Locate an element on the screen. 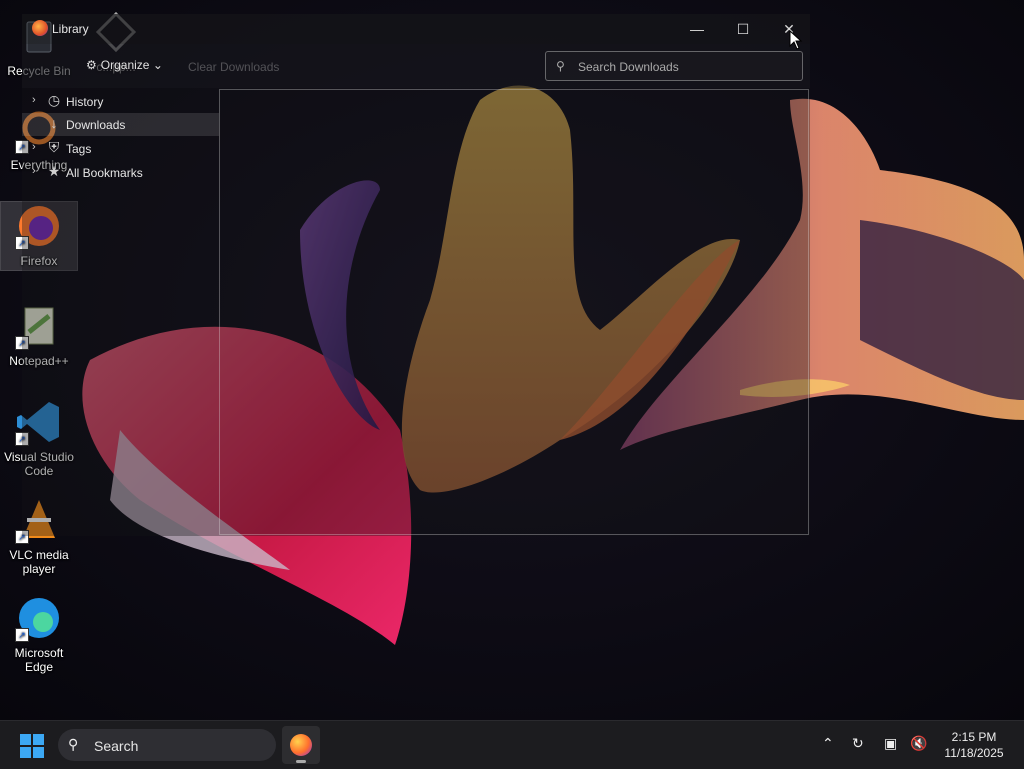 This screenshot has width=1024, height=769. sidebar-item-all-bookmarks: › ★ All Bookmarks is located at coordinates (120, 172).